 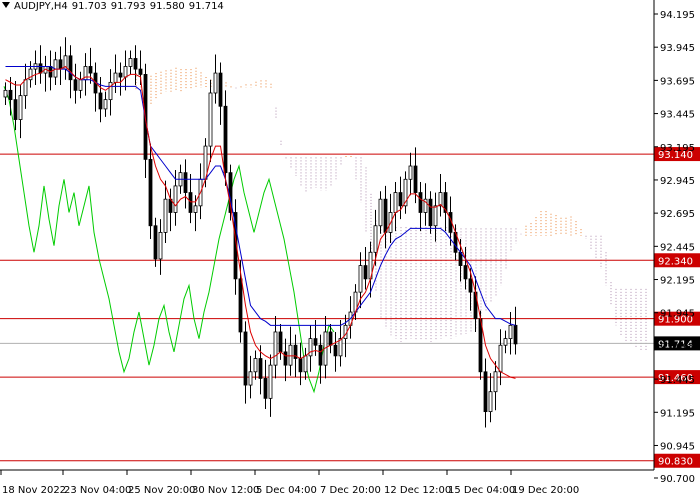 I want to click on y-tick-label: 93.945, so click(x=677, y=48).